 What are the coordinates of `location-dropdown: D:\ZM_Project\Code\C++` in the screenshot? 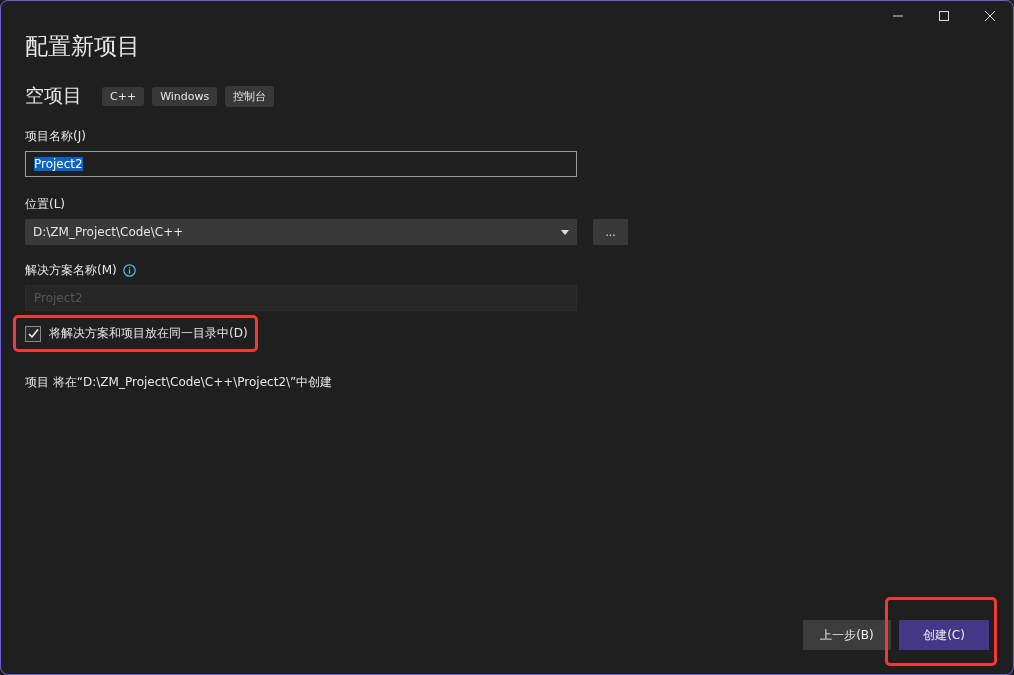 It's located at (301, 232).